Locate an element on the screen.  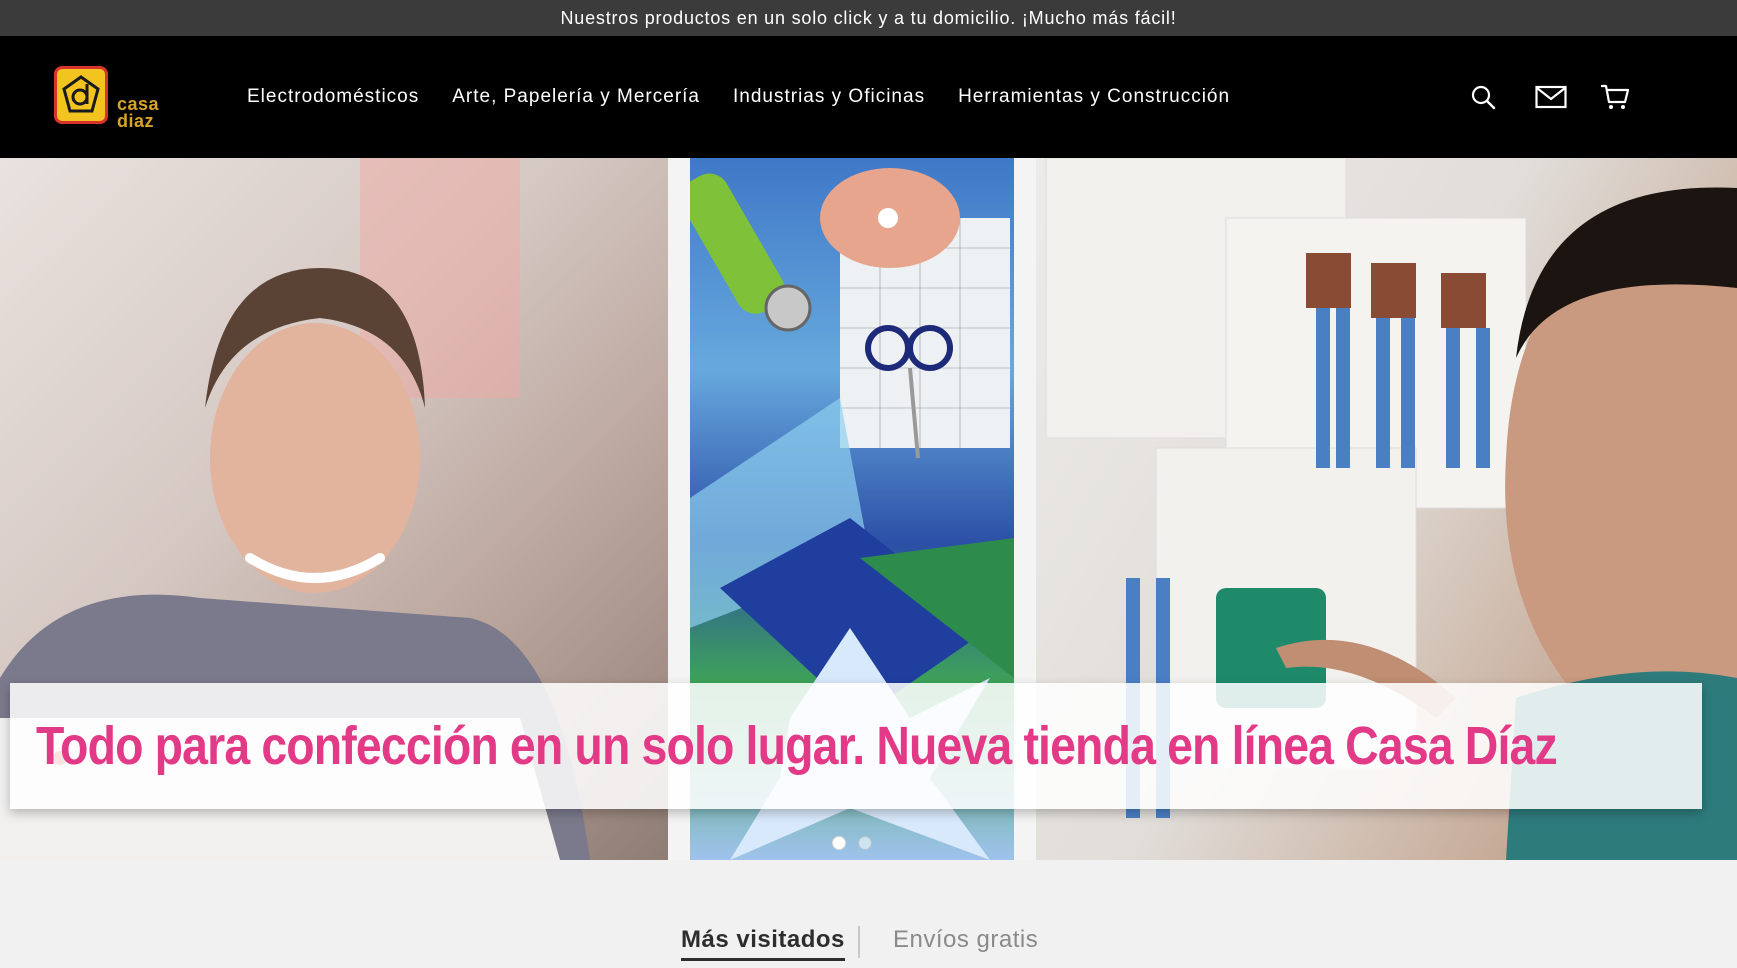
tab-envios-gratis: Envíos gratis is located at coordinates (965, 940).